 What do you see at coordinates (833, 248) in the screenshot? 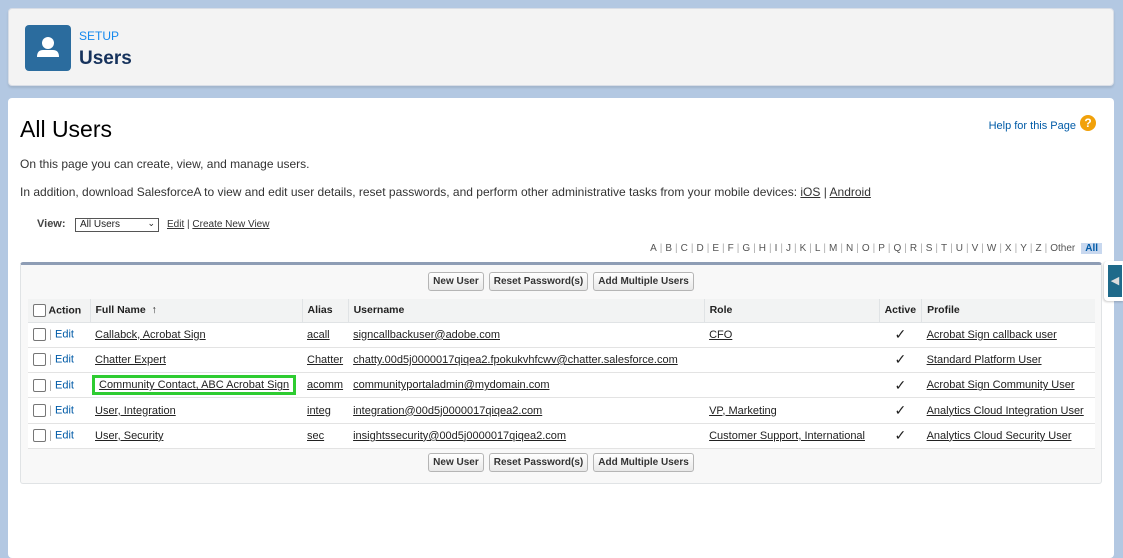
I see `alpha-filter-item: M` at bounding box center [833, 248].